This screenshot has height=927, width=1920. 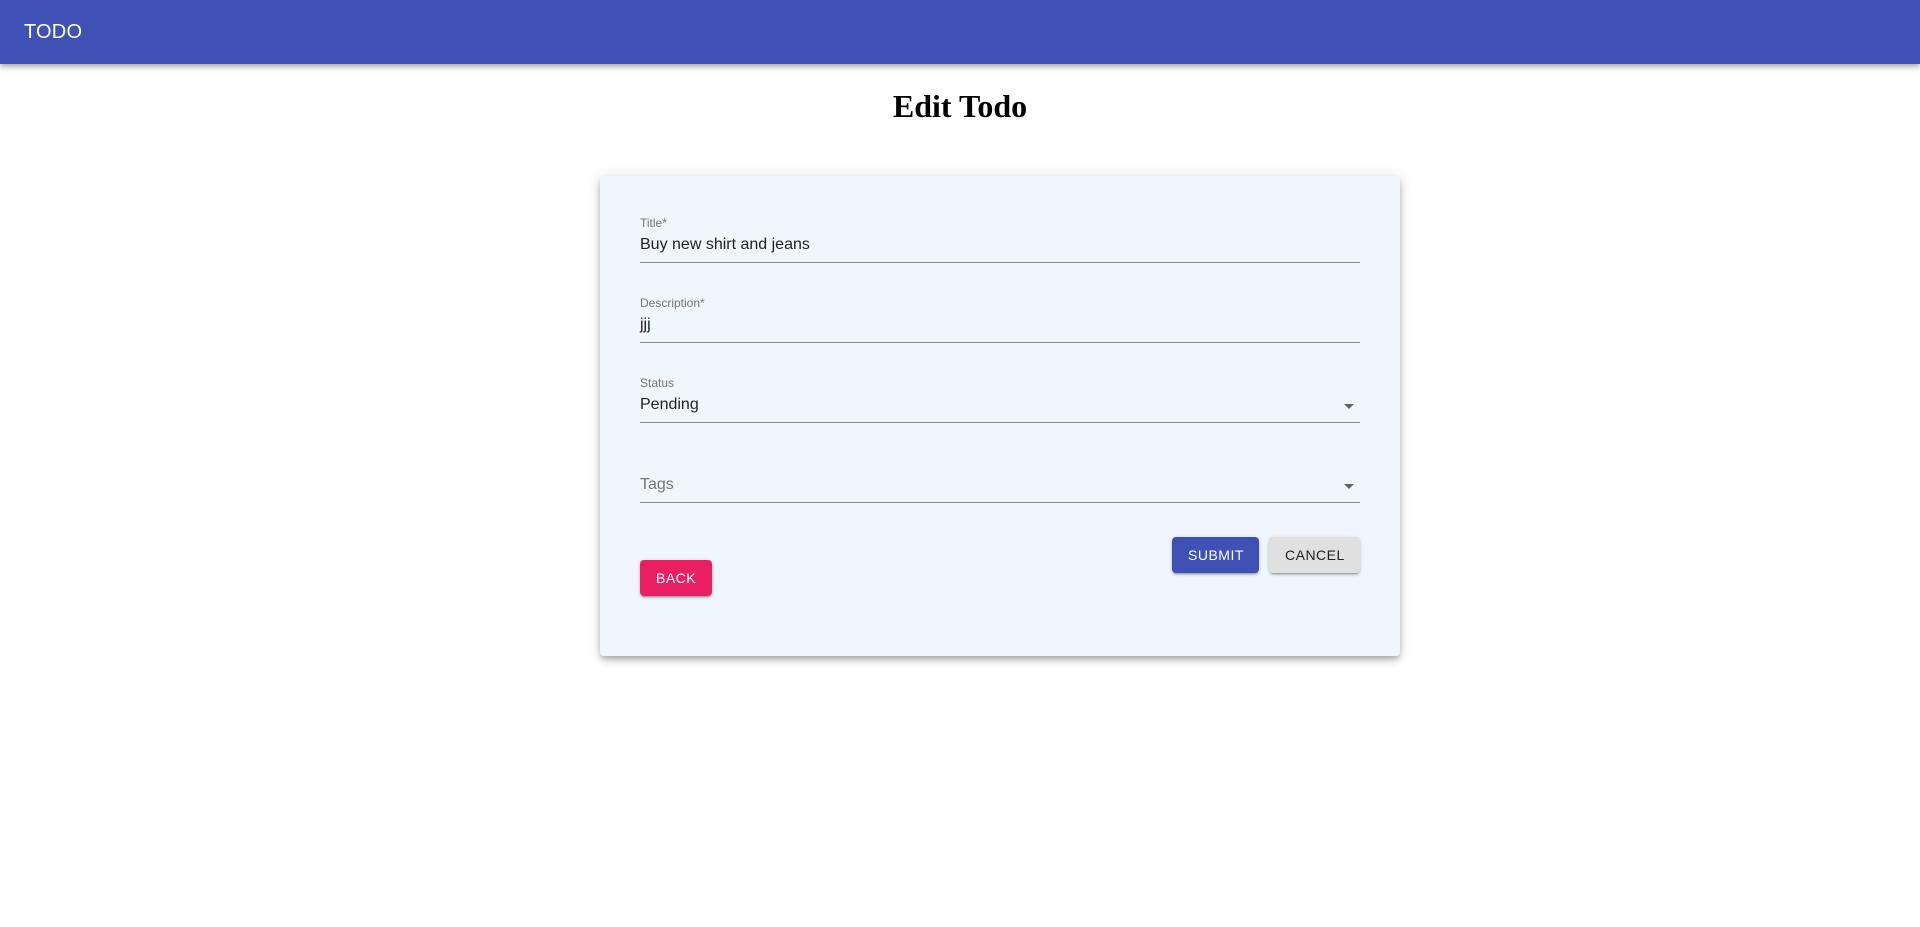 I want to click on back-button: BACK, so click(x=676, y=578).